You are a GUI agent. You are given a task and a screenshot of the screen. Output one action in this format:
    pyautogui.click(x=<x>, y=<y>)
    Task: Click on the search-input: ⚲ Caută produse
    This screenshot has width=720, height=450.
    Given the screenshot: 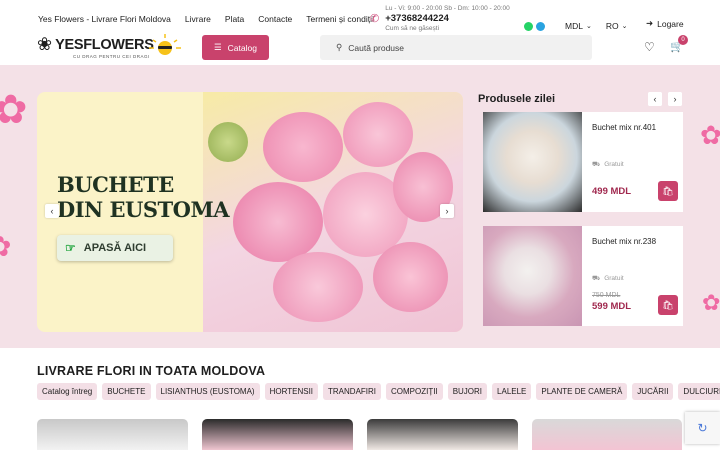 What is the action you would take?
    pyautogui.click(x=456, y=47)
    